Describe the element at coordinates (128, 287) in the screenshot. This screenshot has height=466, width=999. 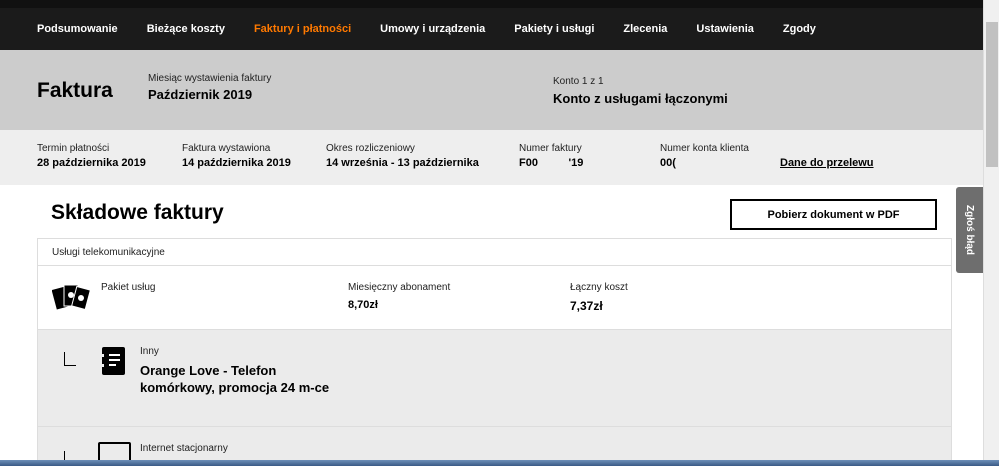
I see `package-name: Pakiet usług` at that location.